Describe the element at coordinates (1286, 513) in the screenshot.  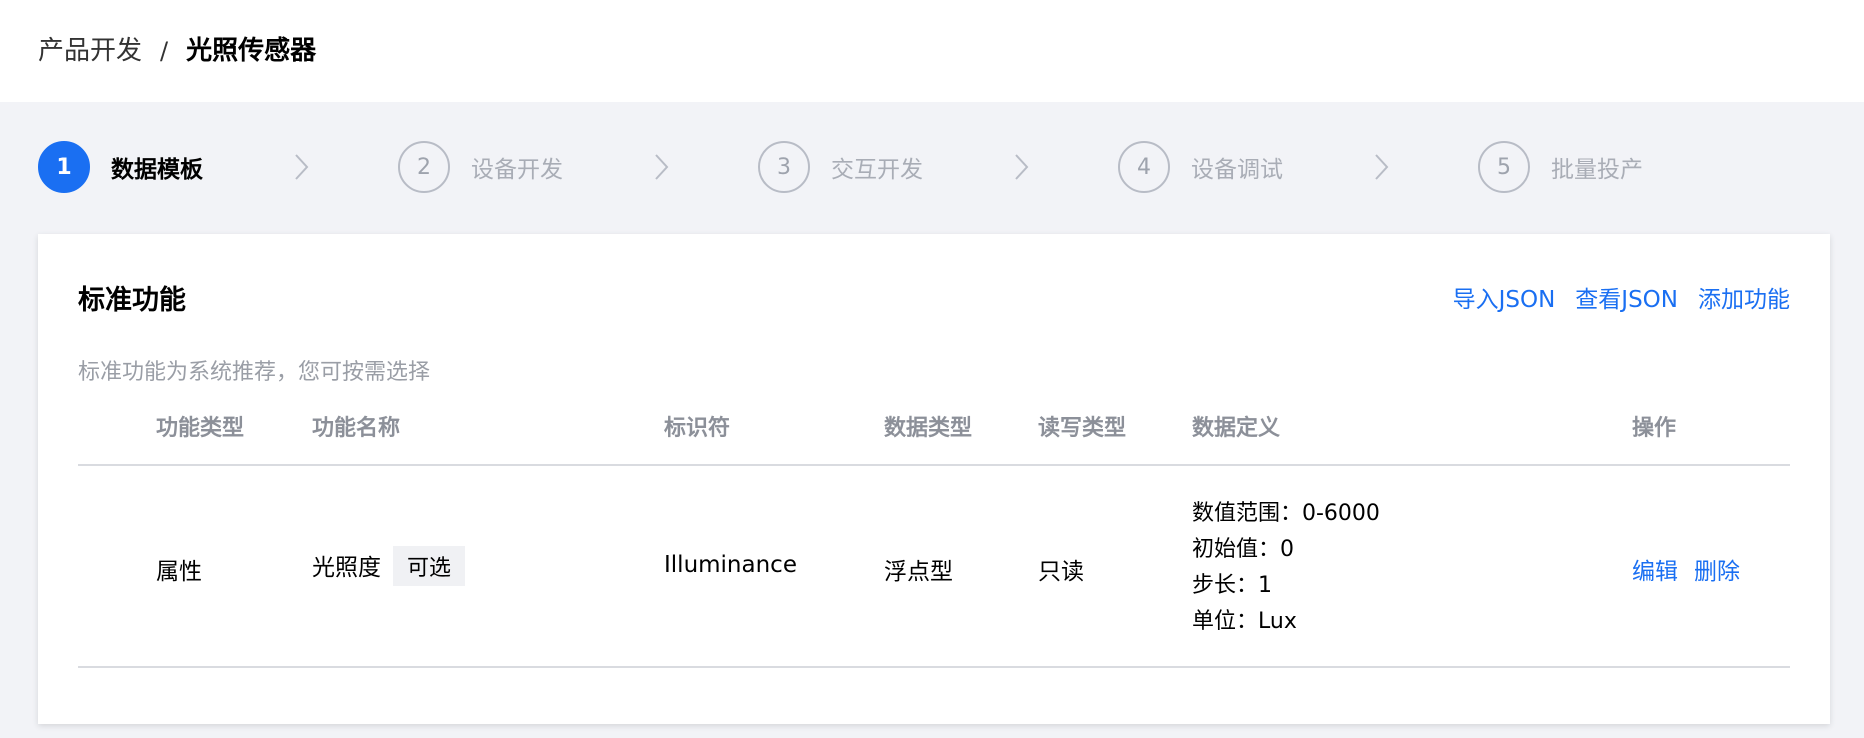
I see `definition-range: 数值范围：0-6000` at that location.